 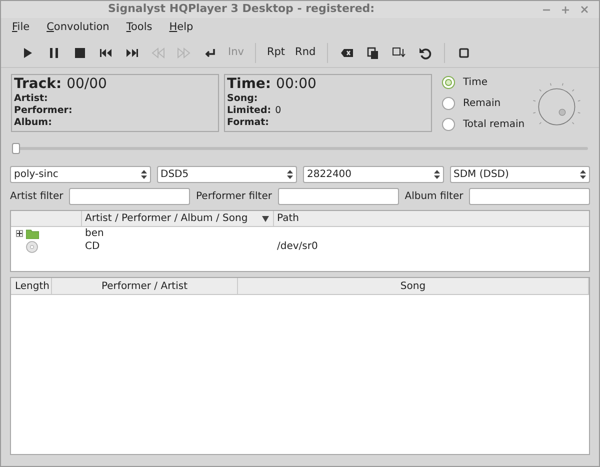 What do you see at coordinates (33, 123) in the screenshot?
I see `field-label: Album:` at bounding box center [33, 123].